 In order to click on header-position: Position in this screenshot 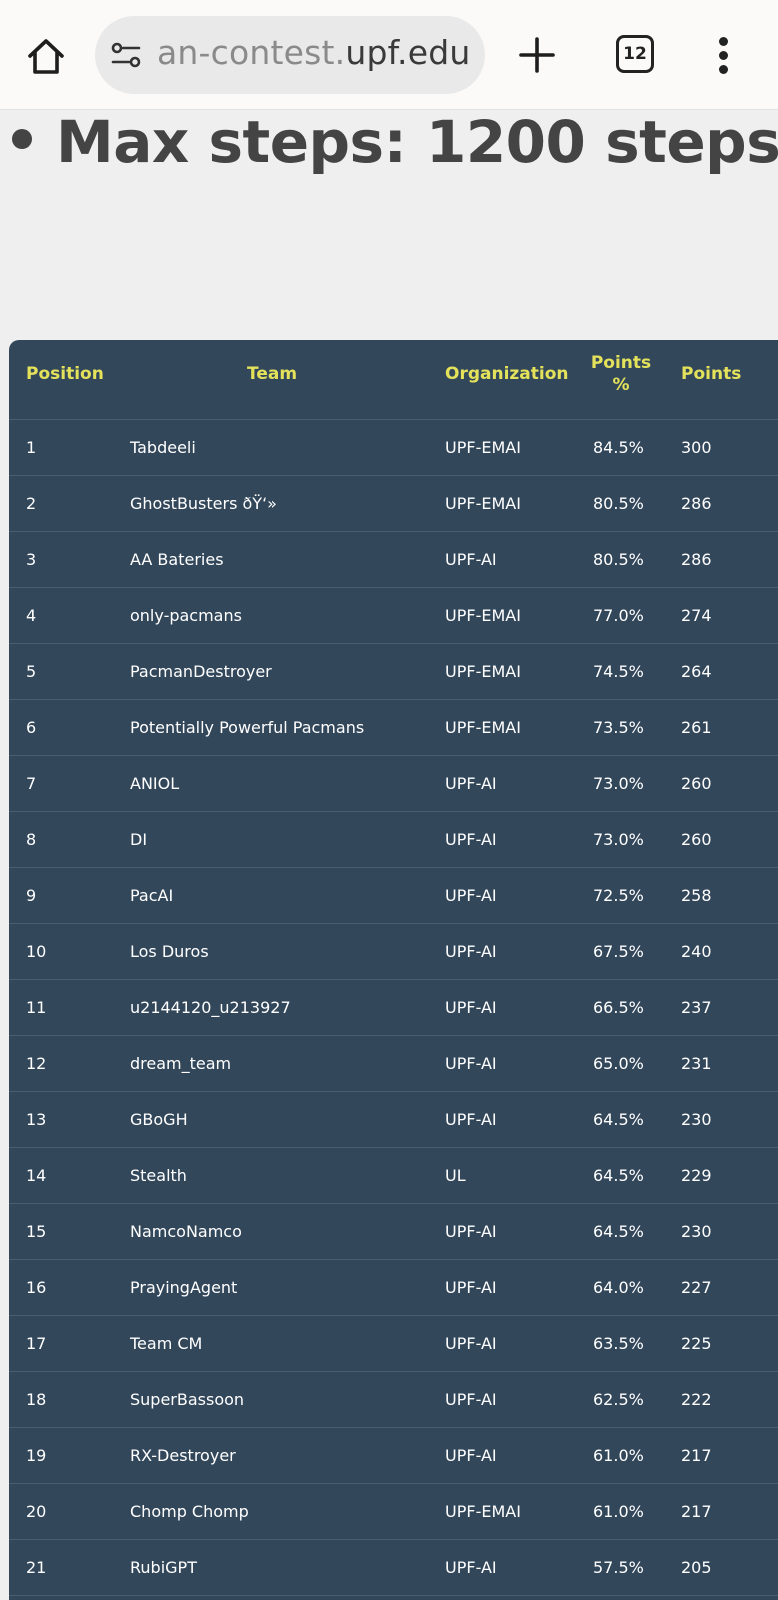, I will do `click(65, 374)`.